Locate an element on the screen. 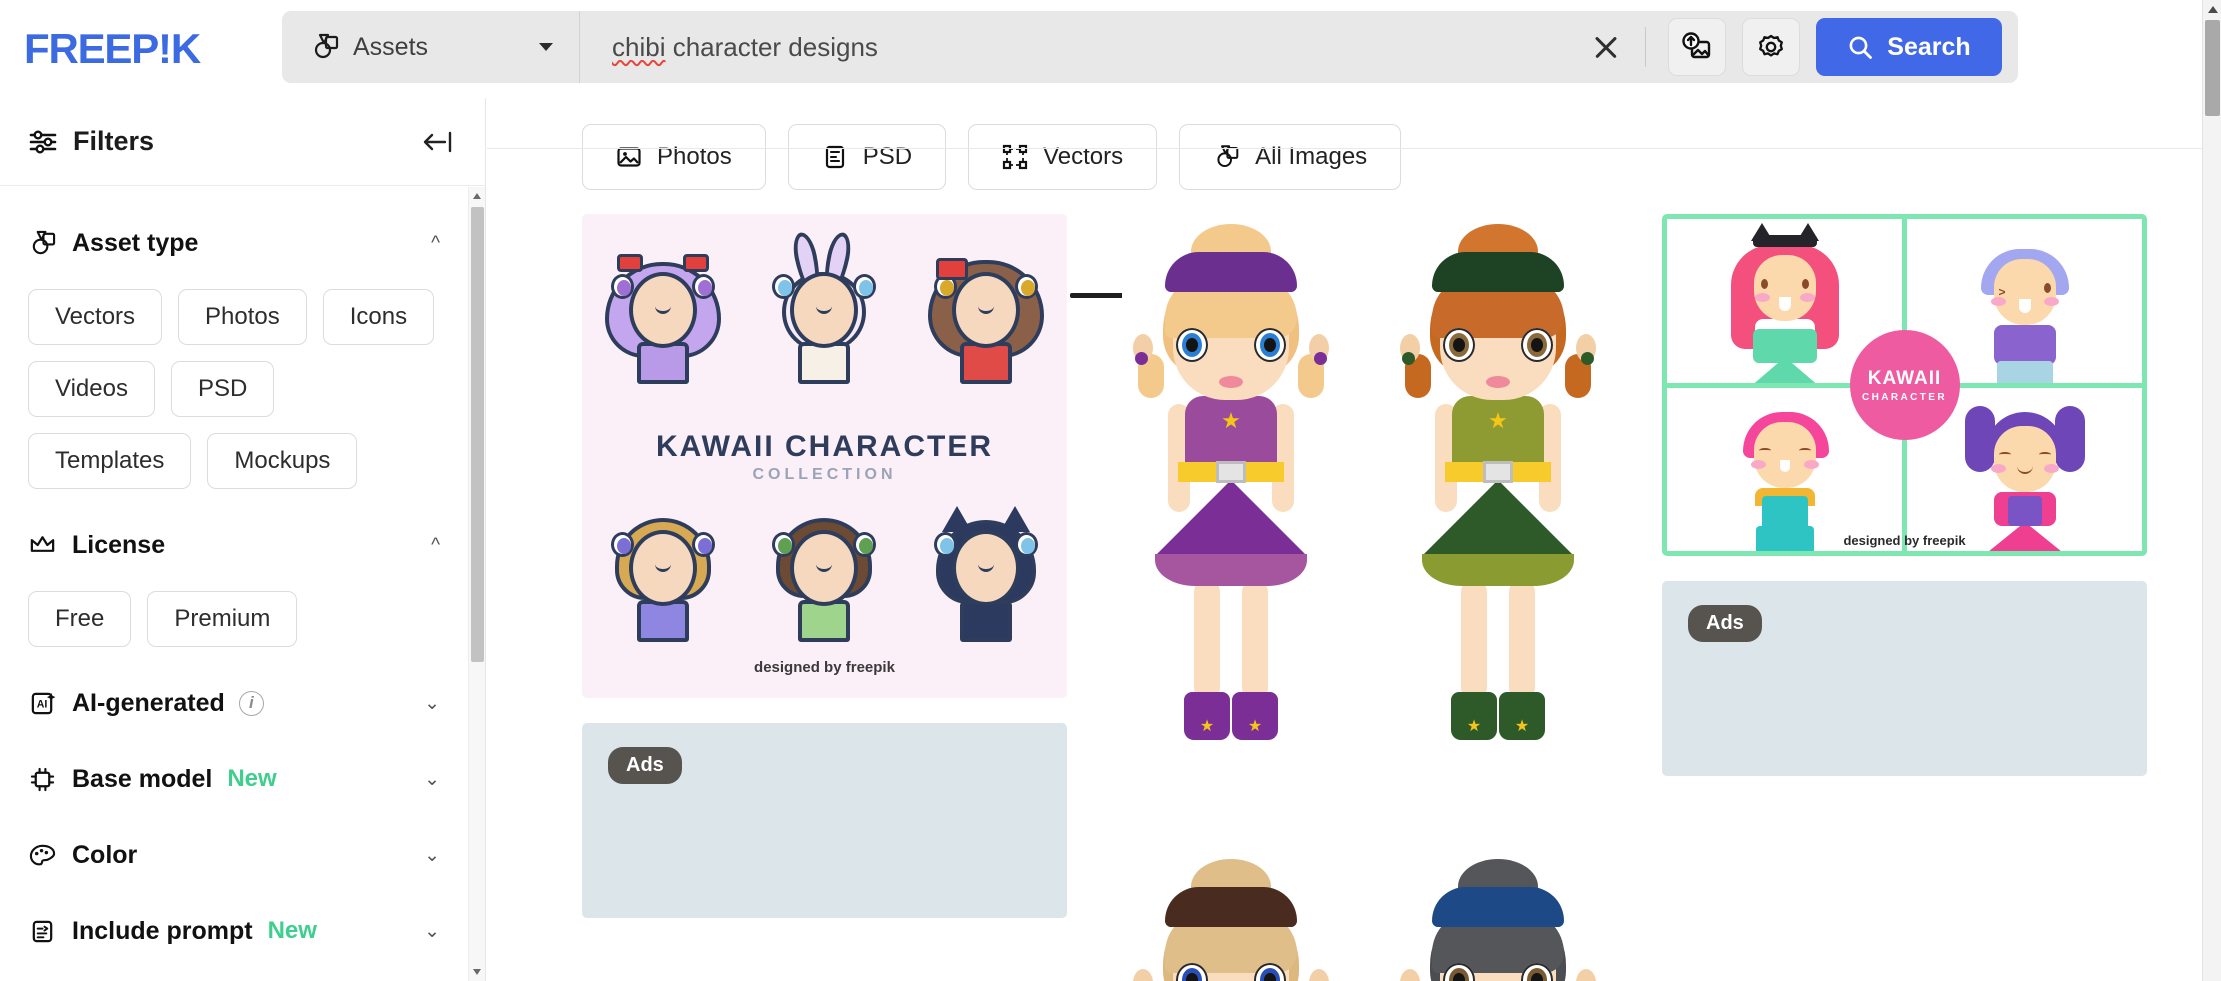  search-settings-button is located at coordinates (1771, 47).